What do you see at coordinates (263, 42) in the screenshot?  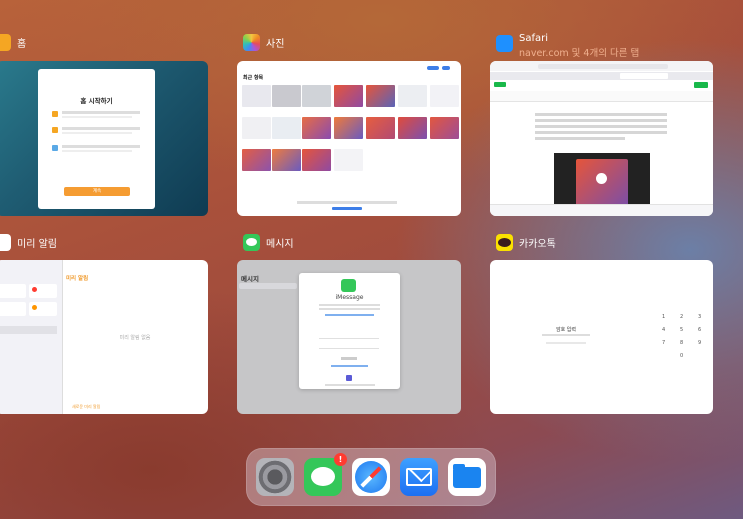 I see `photos-app-label: 사진` at bounding box center [263, 42].